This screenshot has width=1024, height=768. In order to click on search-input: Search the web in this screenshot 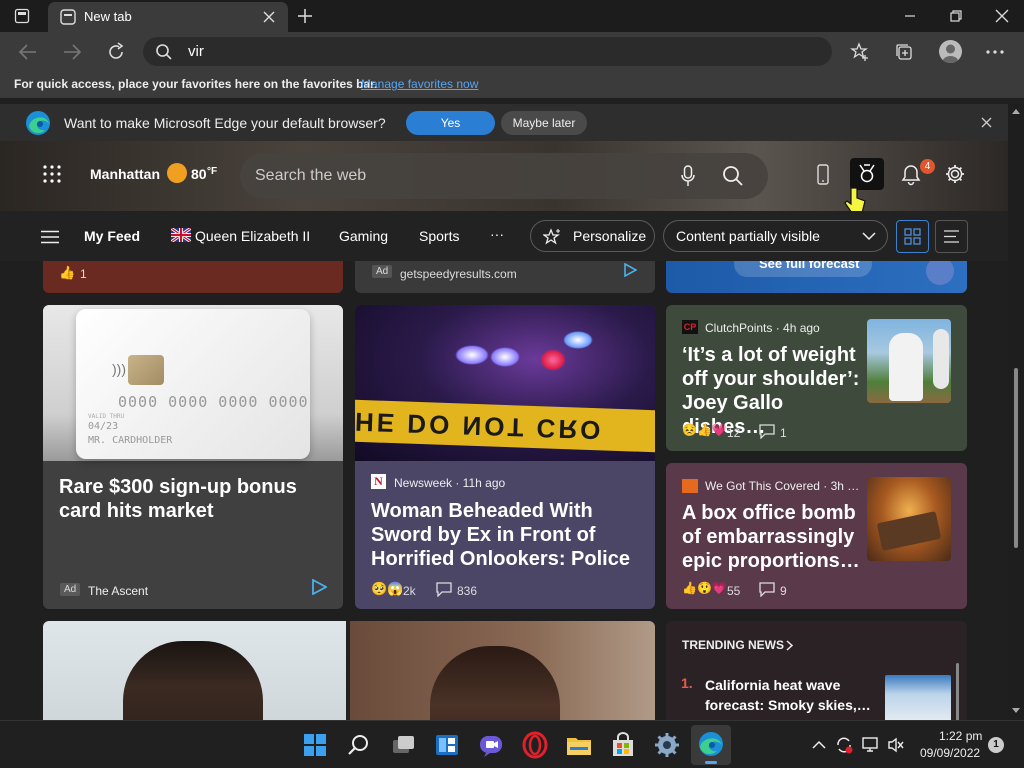, I will do `click(310, 176)`.